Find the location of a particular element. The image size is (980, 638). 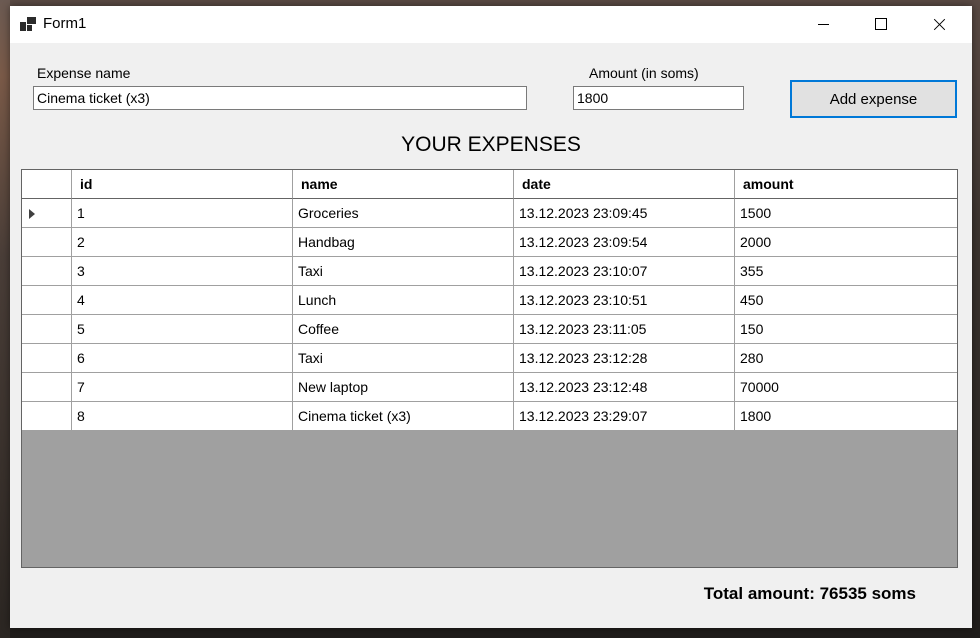

table-row: 6 Taxi 13.12.2023 23:12:28 280 is located at coordinates (489, 358).